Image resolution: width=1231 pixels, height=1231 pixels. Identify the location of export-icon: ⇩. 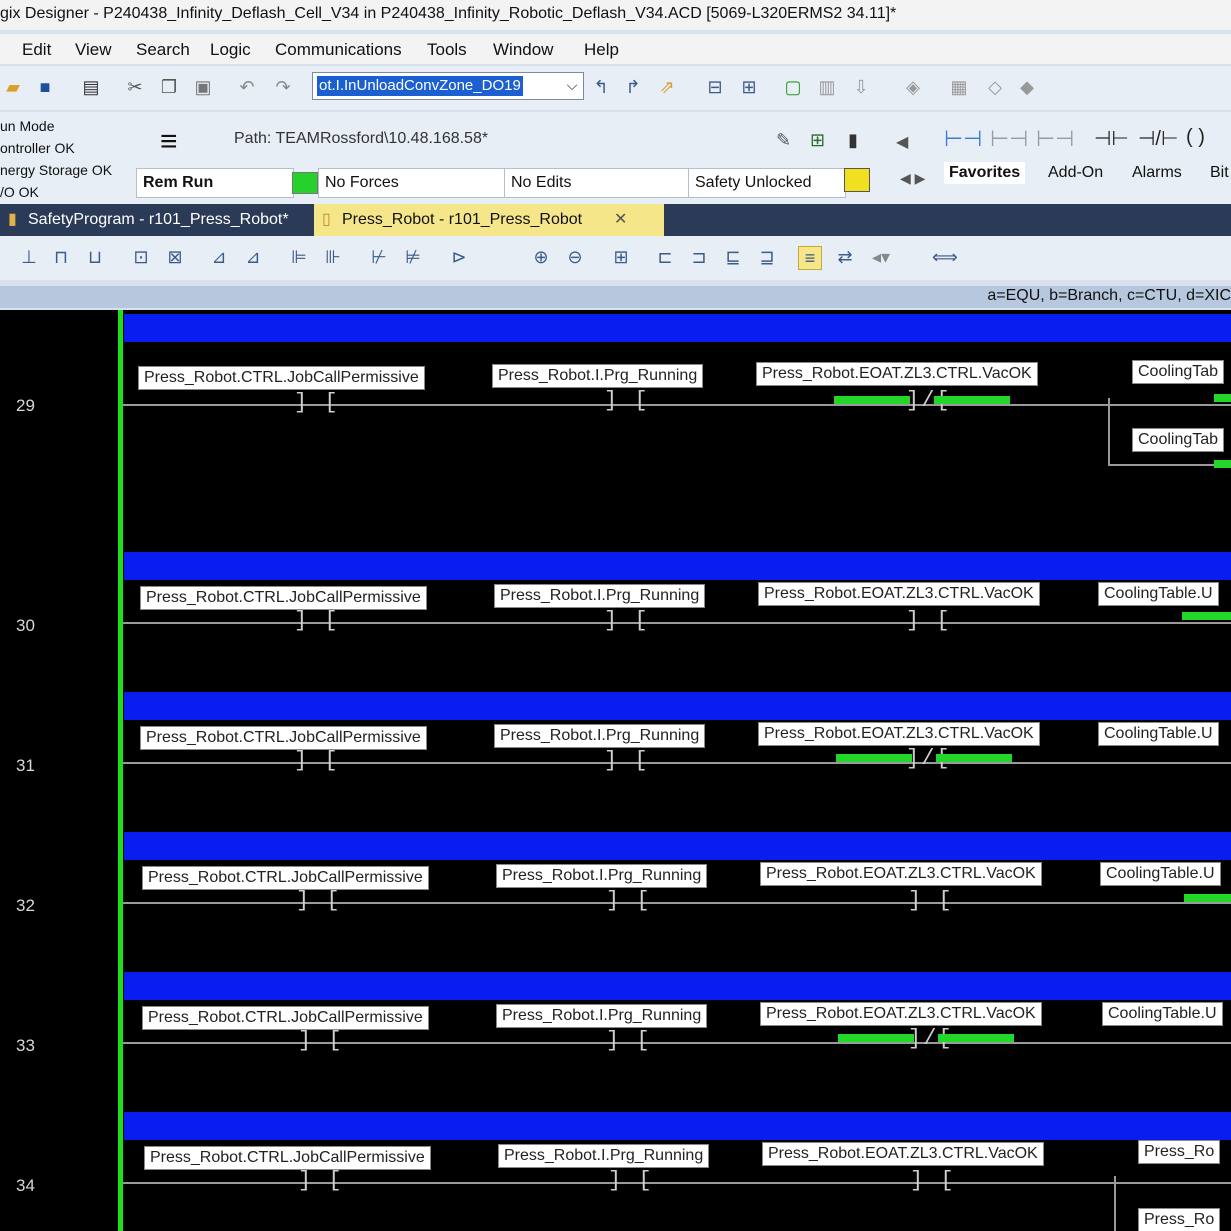
(861, 87).